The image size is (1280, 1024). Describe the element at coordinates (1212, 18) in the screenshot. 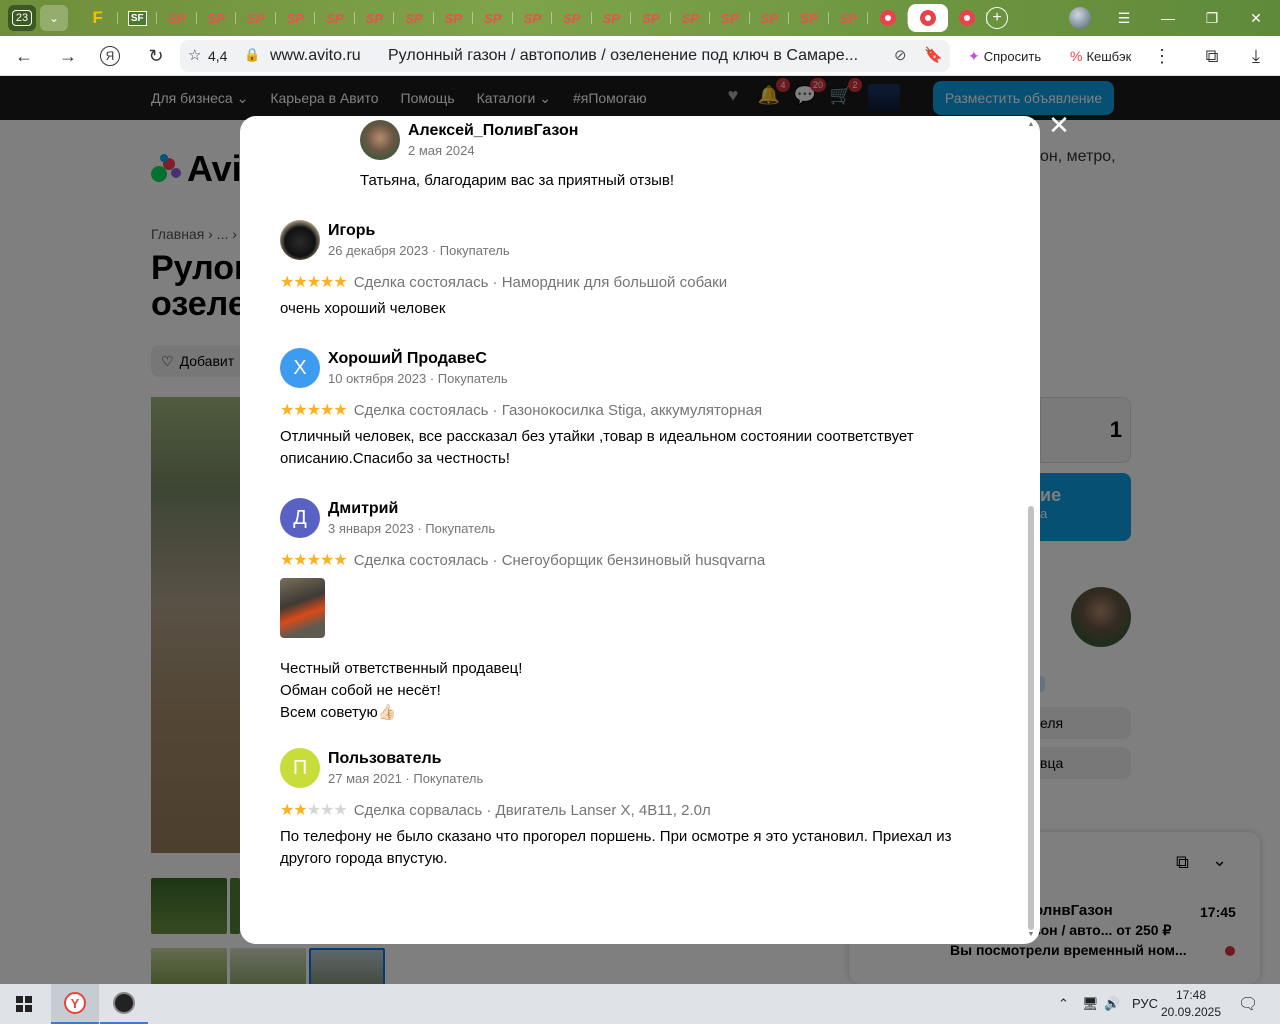

I see `restore-icon: ❐` at that location.